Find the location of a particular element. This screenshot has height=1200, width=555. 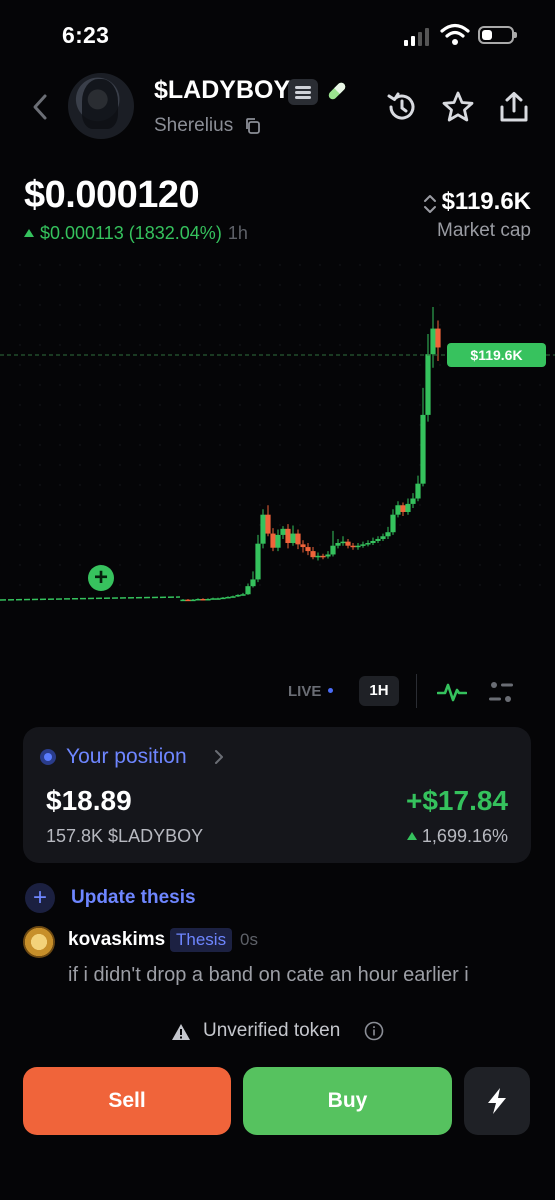

controls-divider is located at coordinates (416, 691).